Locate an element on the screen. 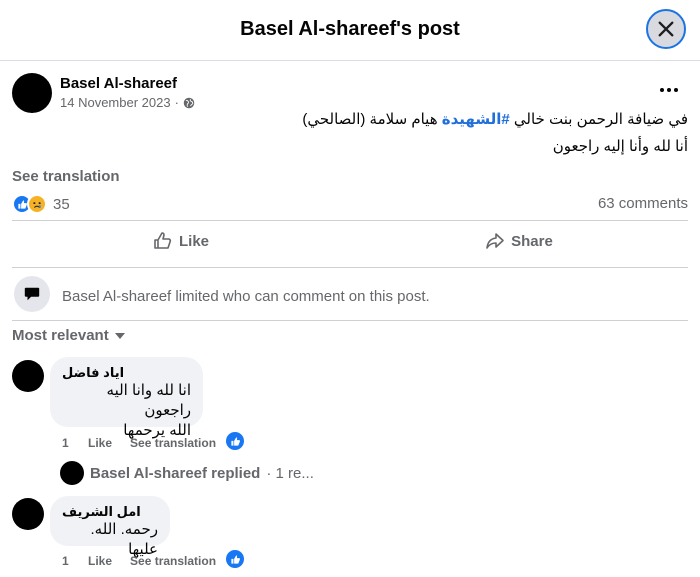 The width and height of the screenshot is (700, 577). more-options-button is located at coordinates (669, 90).